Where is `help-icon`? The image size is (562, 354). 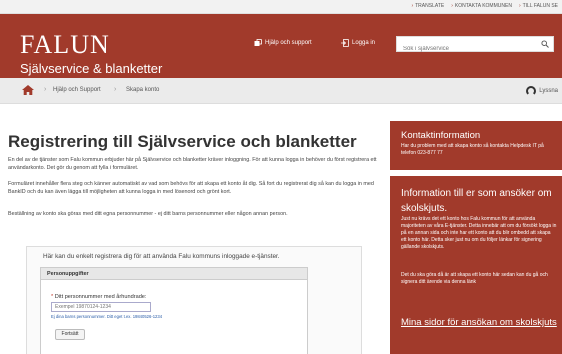
help-icon is located at coordinates (258, 42).